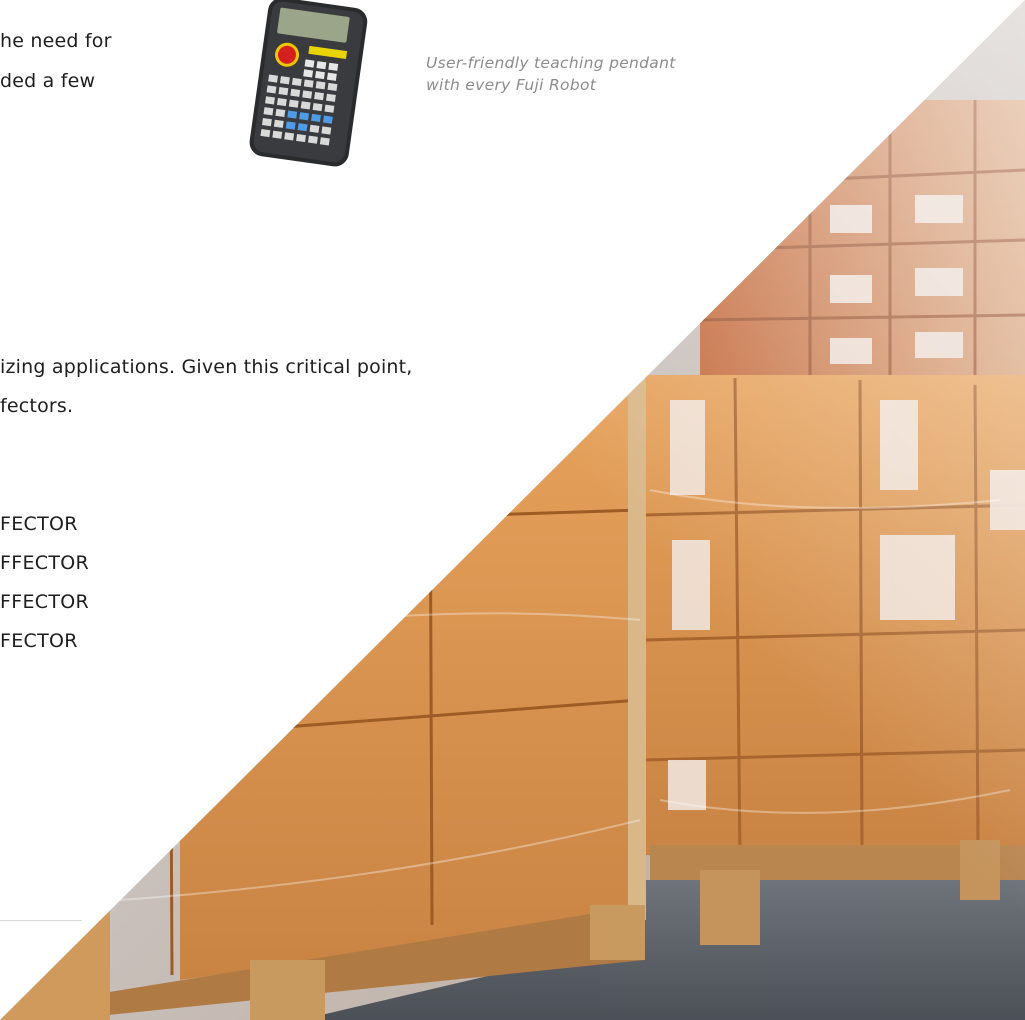 The width and height of the screenshot is (1025, 1020). What do you see at coordinates (511, 85) in the screenshot?
I see `pendant-caption-line-2: with every Fuji Robot` at bounding box center [511, 85].